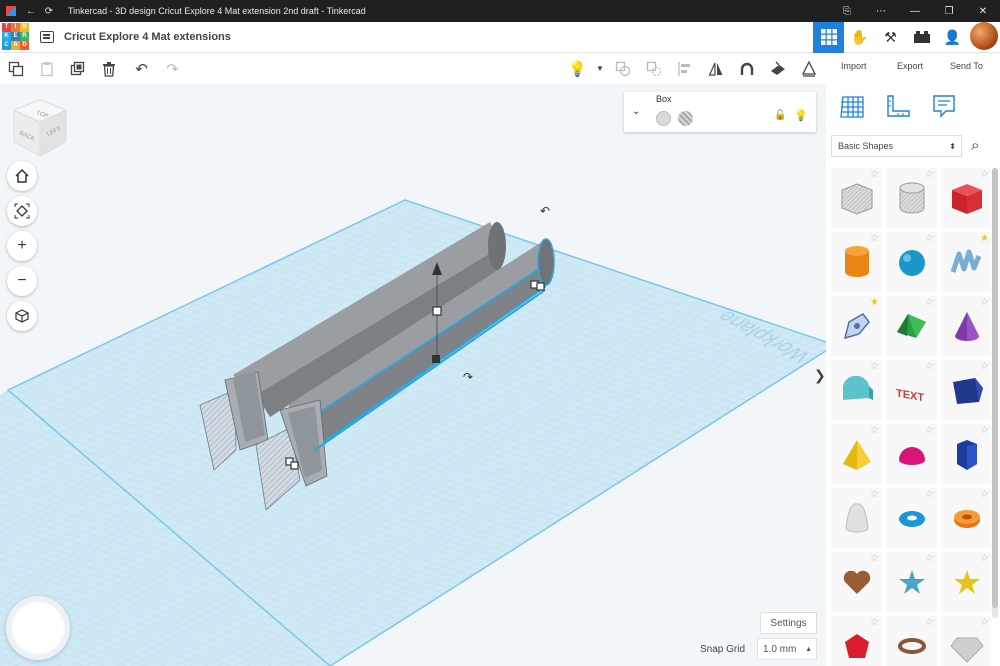 This screenshot has width=1000, height=666. I want to click on shape-cone: ☆, so click(966, 326).